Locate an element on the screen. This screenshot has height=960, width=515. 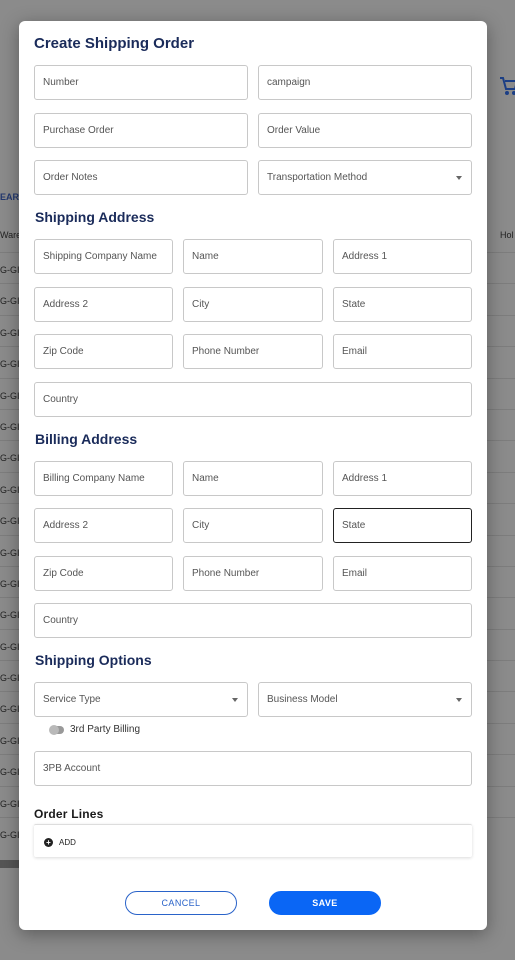
shipping-address-heading: Shipping Address is located at coordinates (95, 217).